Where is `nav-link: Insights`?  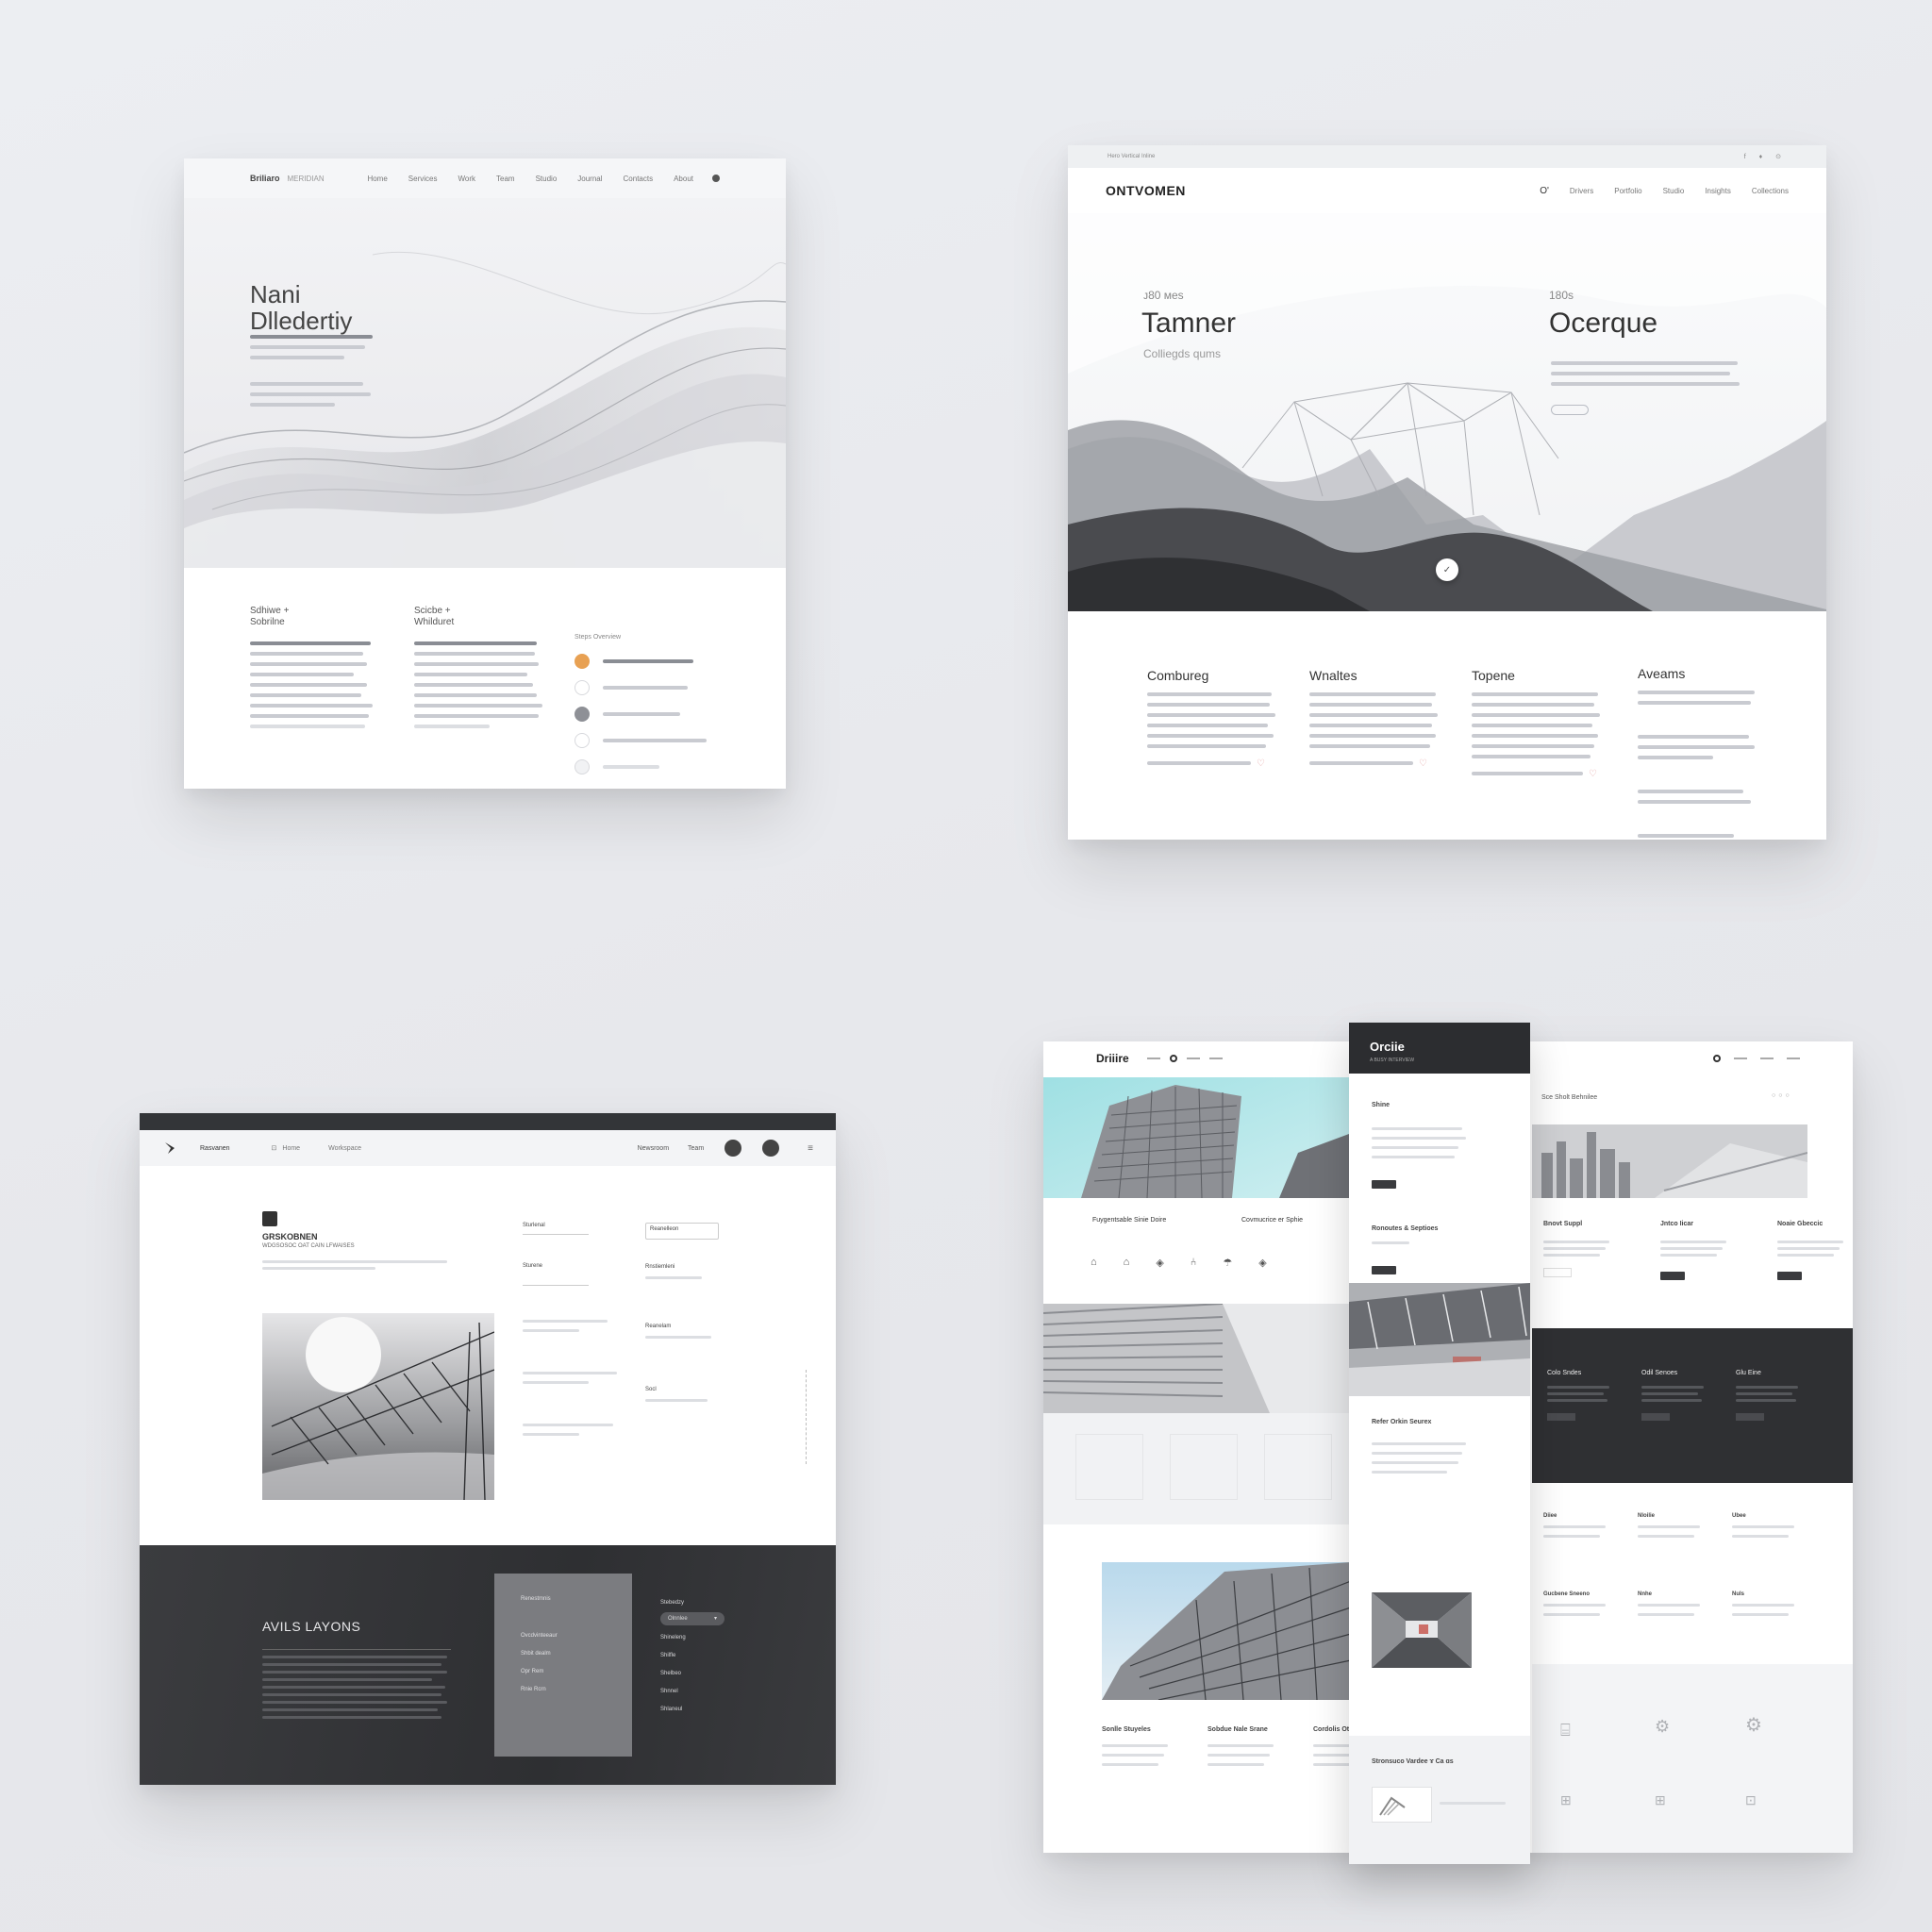
nav-link: Insights is located at coordinates (1718, 191).